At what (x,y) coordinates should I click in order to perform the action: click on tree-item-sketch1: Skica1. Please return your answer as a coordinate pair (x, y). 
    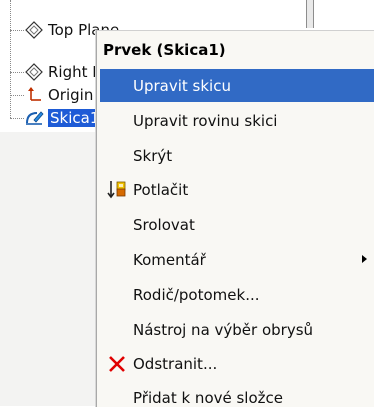
    Looking at the image, I should click on (63, 118).